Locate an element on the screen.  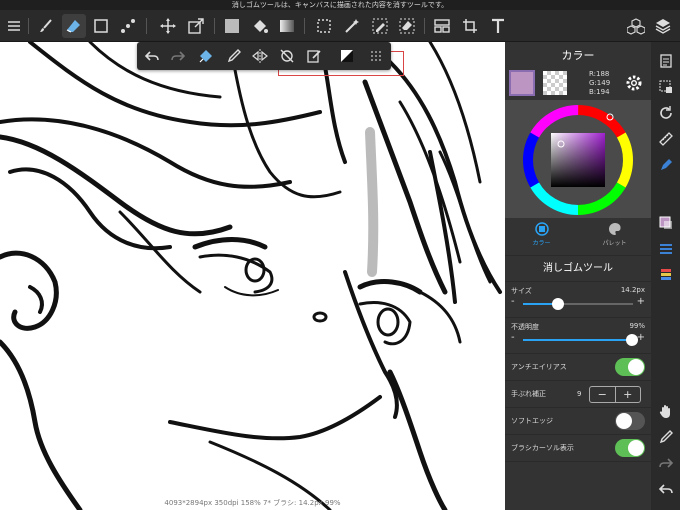
select-icon is located at coordinates (324, 26).